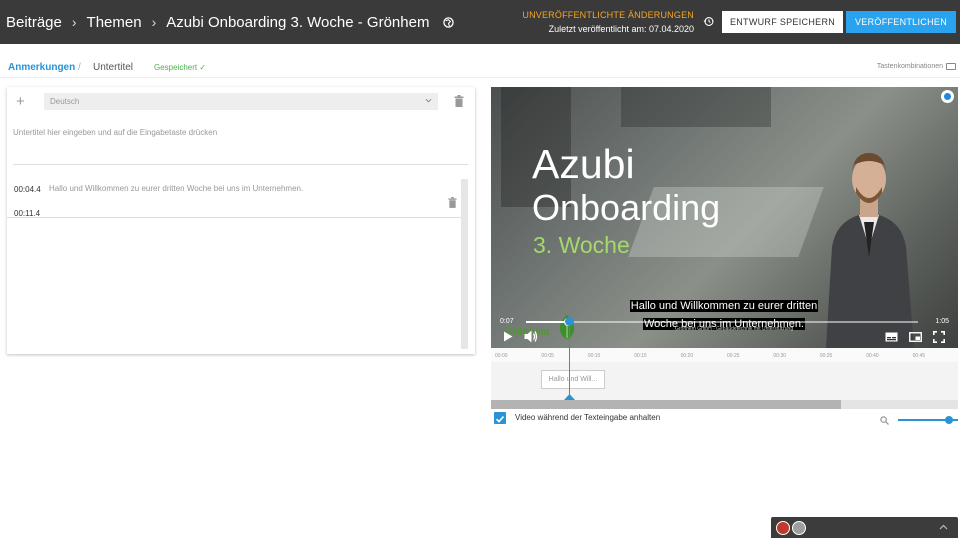  I want to click on language-select: Deutsch, so click(241, 101).